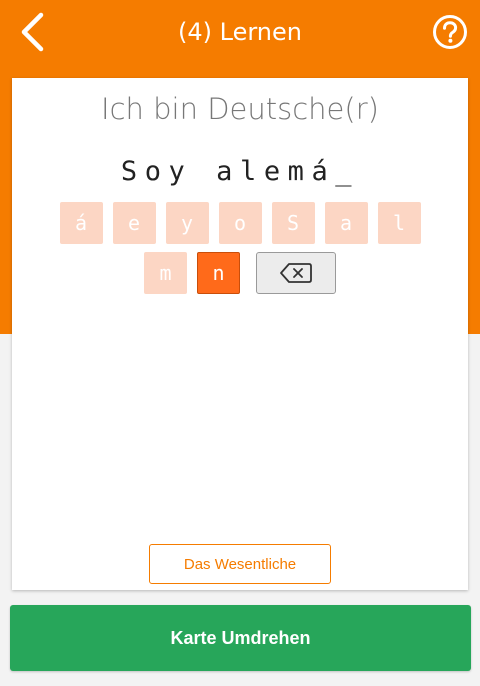 The height and width of the screenshot is (686, 480). Describe the element at coordinates (165, 273) in the screenshot. I see `letter-key: m` at that location.